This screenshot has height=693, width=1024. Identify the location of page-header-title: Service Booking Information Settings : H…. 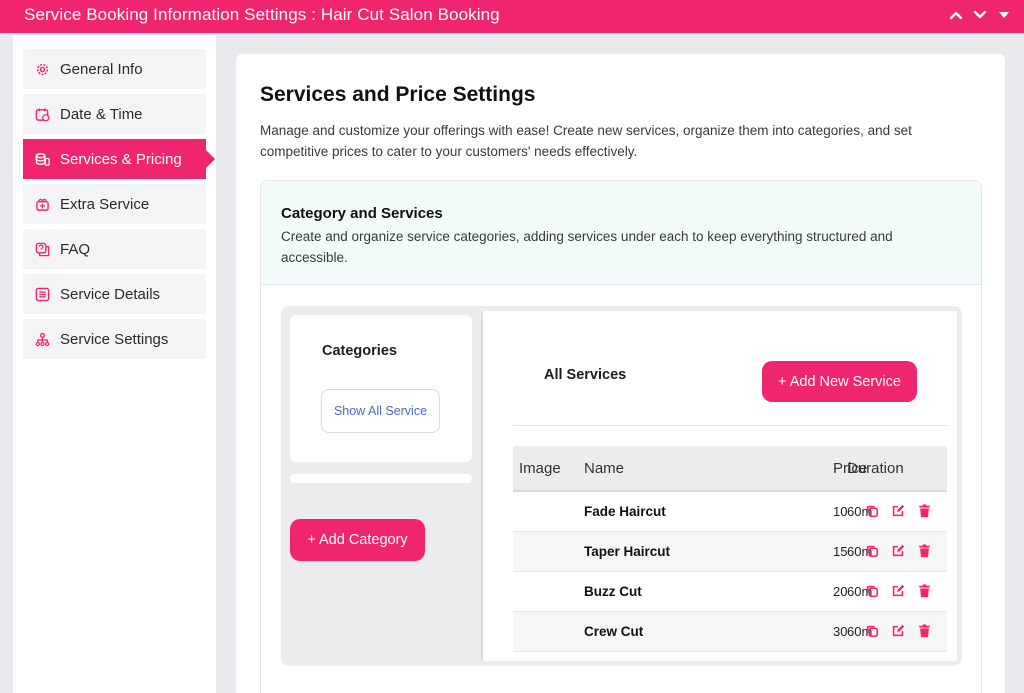
(262, 14).